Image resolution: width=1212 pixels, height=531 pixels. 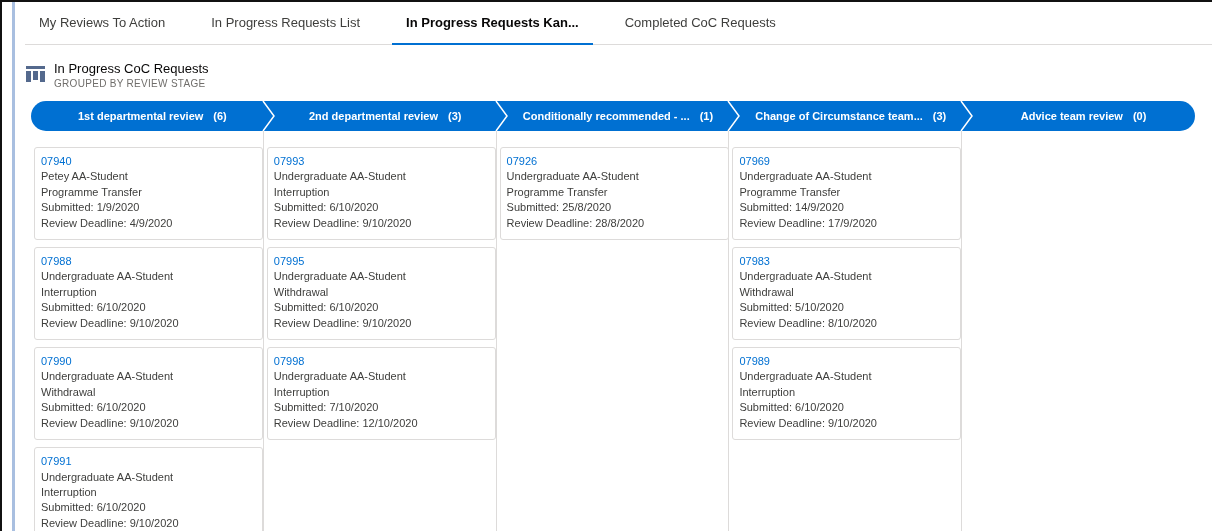 I want to click on record-link: 07989, so click(x=754, y=362).